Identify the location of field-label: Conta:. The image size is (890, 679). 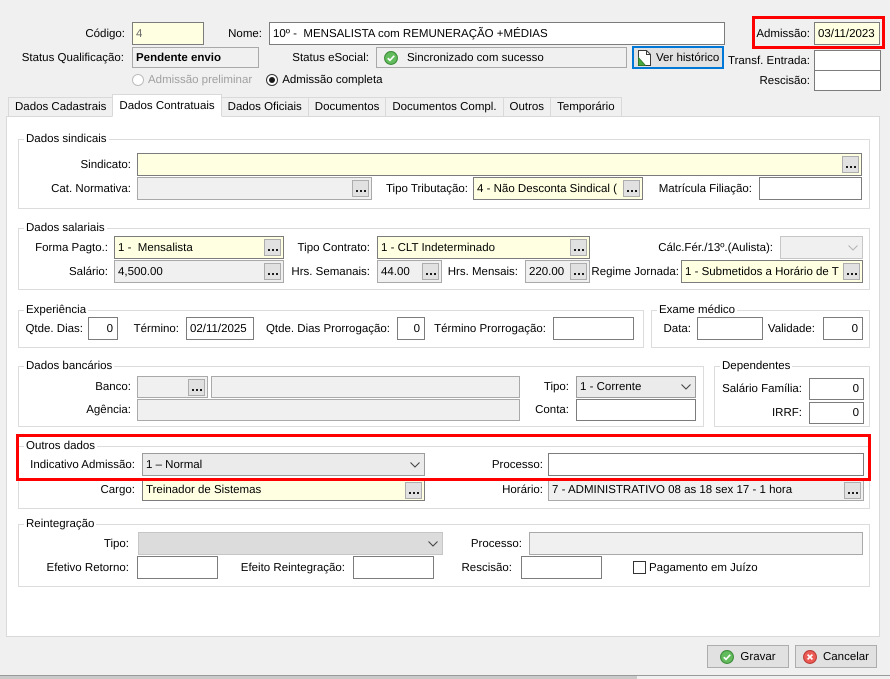
(552, 410).